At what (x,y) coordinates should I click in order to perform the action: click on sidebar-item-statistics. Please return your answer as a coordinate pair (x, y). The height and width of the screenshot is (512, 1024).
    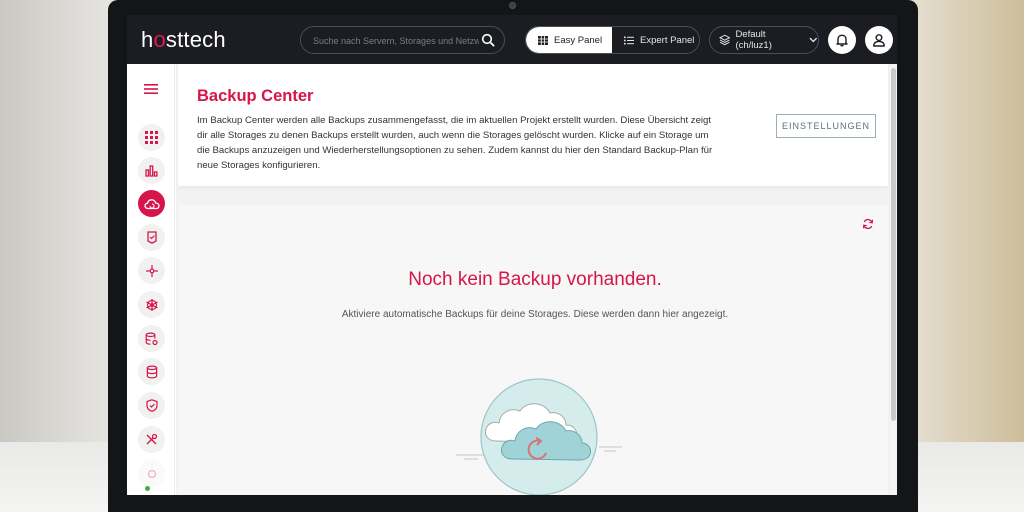
    Looking at the image, I should click on (151, 170).